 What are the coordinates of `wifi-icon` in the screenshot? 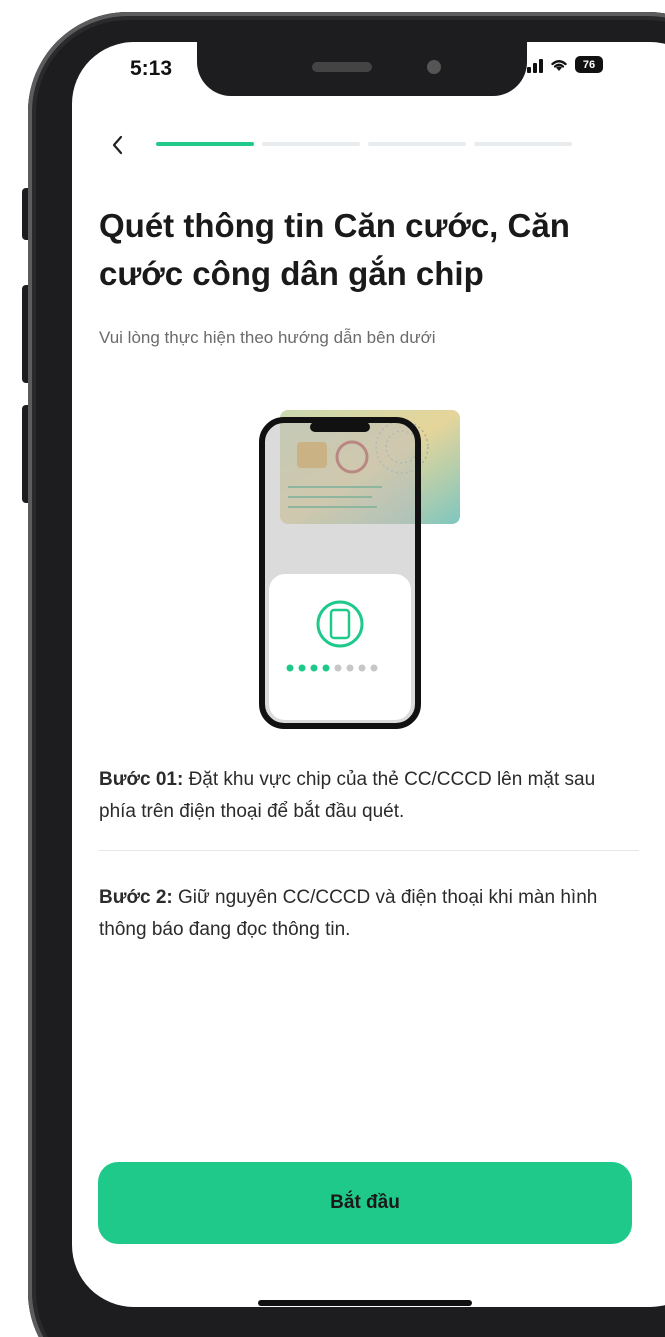 It's located at (559, 65).